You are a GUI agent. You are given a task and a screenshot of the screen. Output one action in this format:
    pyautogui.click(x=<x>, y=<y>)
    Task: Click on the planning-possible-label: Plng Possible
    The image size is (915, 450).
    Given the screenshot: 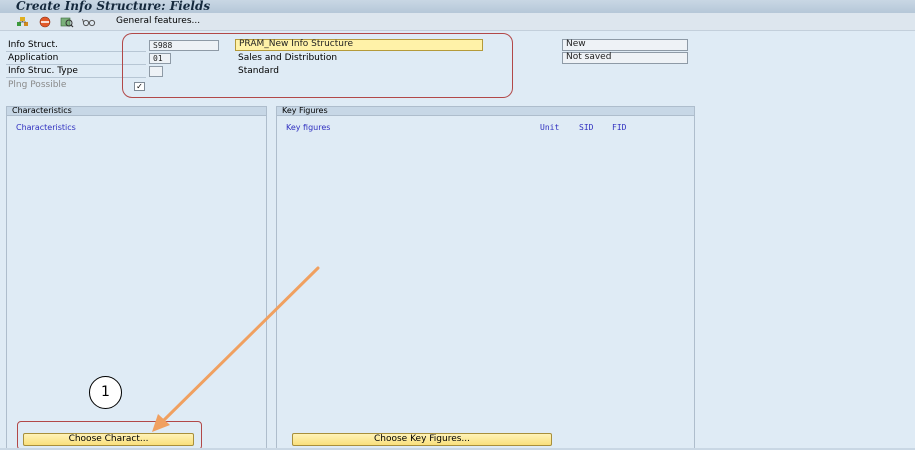 What is the action you would take?
    pyautogui.click(x=37, y=85)
    